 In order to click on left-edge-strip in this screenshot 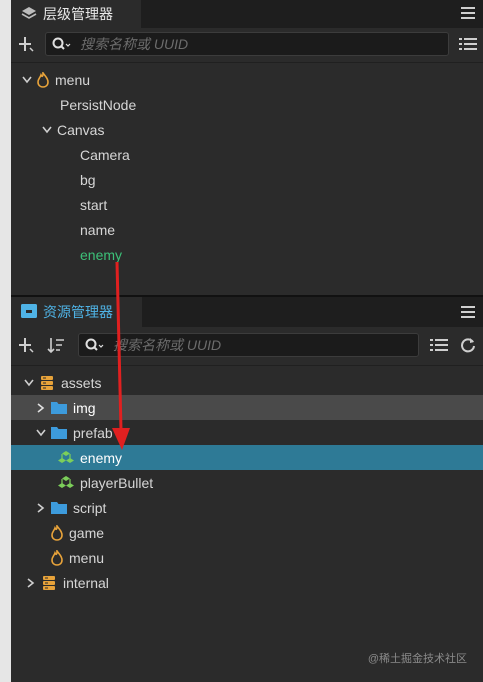, I will do `click(5, 341)`.